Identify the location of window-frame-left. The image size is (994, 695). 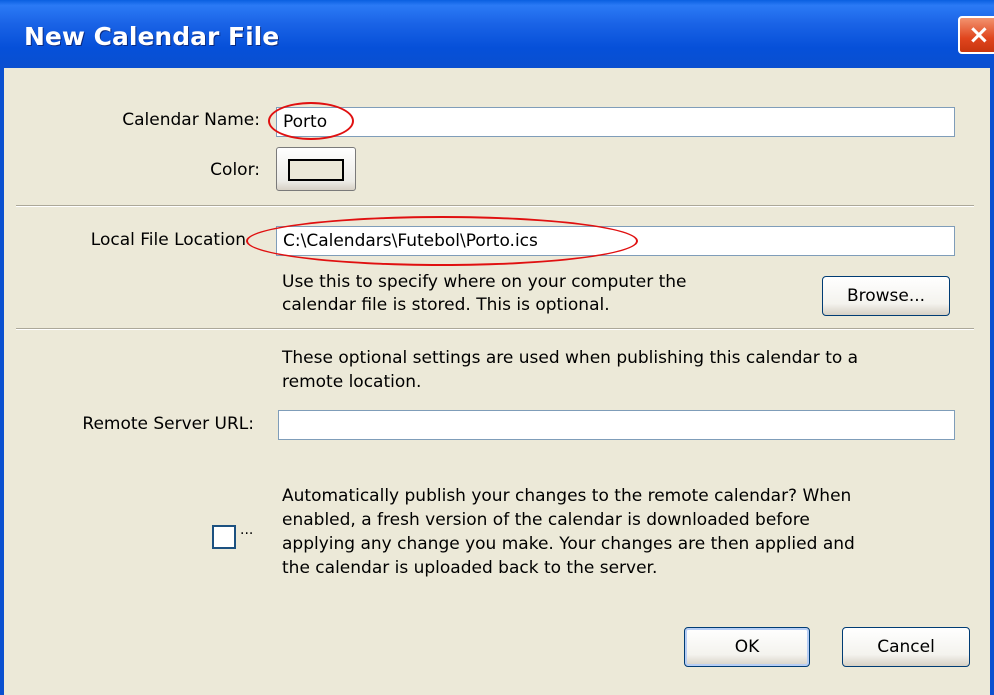
(2, 381).